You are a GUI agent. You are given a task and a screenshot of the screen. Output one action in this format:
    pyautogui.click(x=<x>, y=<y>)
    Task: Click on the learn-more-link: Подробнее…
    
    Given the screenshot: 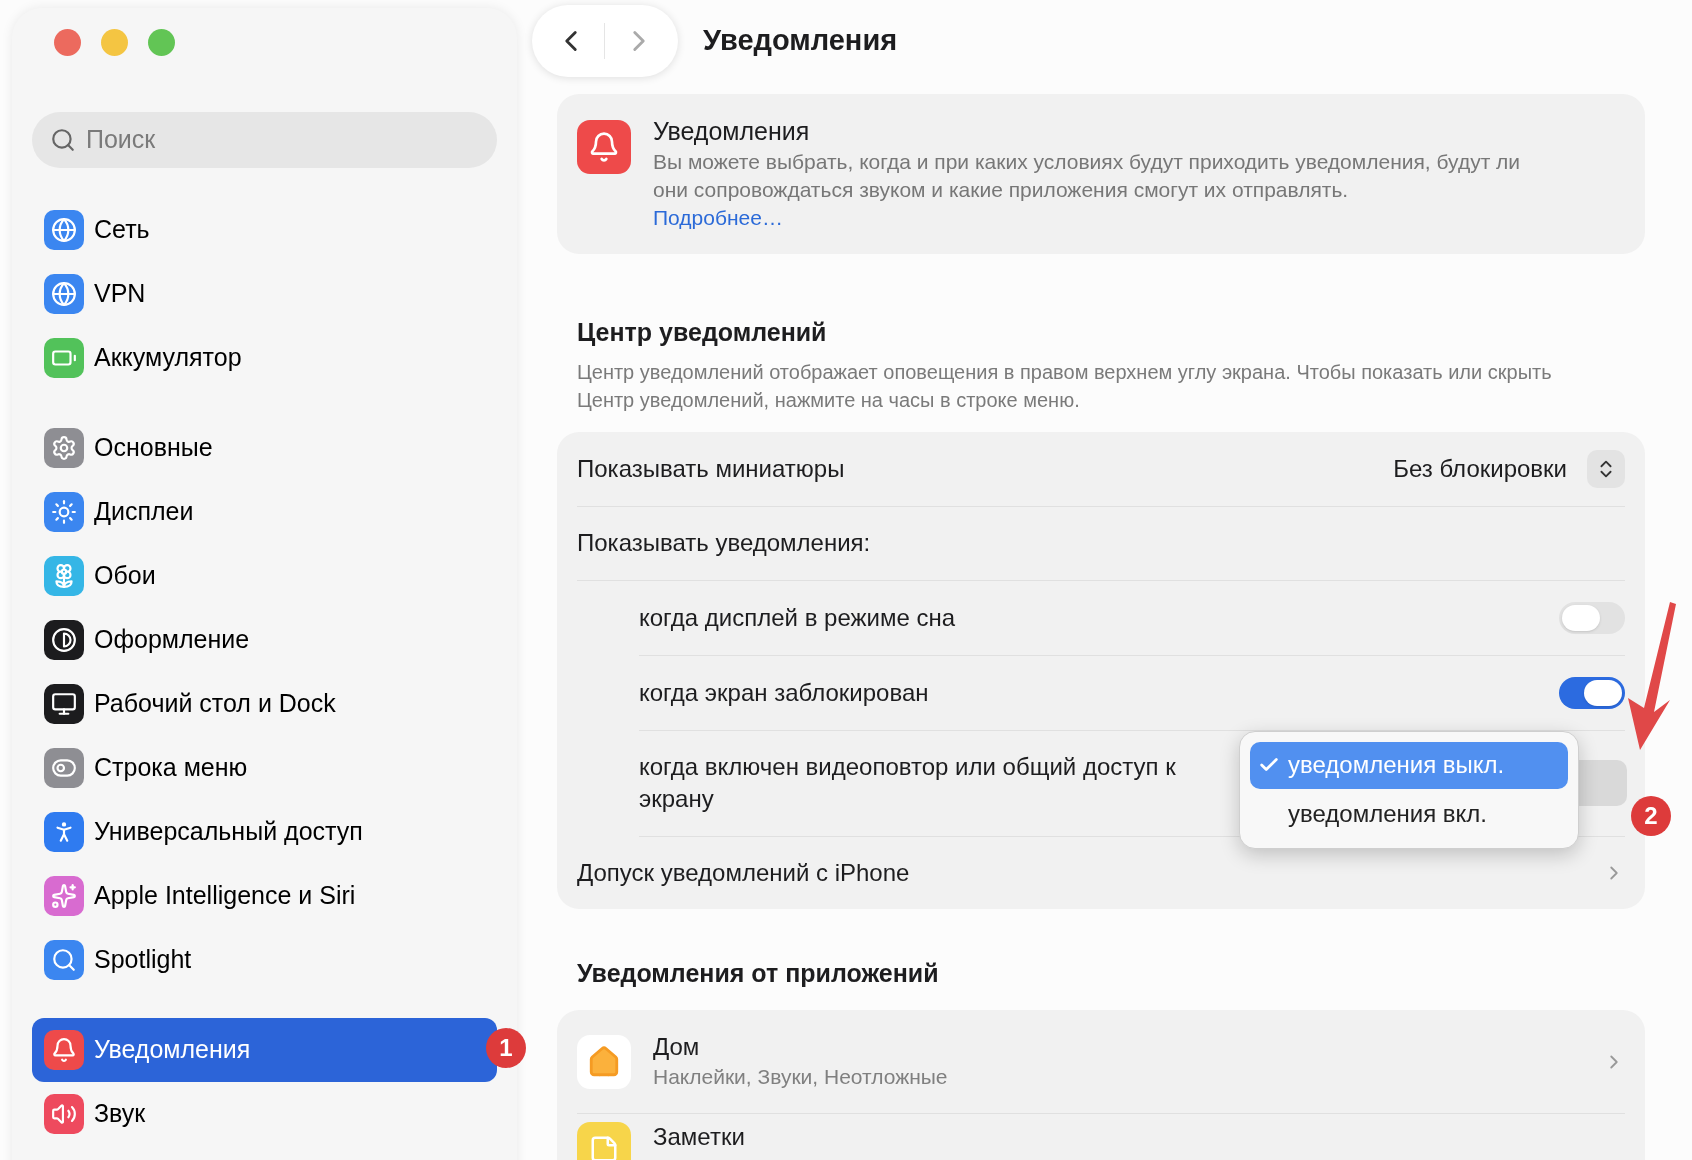 What is the action you would take?
    pyautogui.click(x=718, y=218)
    